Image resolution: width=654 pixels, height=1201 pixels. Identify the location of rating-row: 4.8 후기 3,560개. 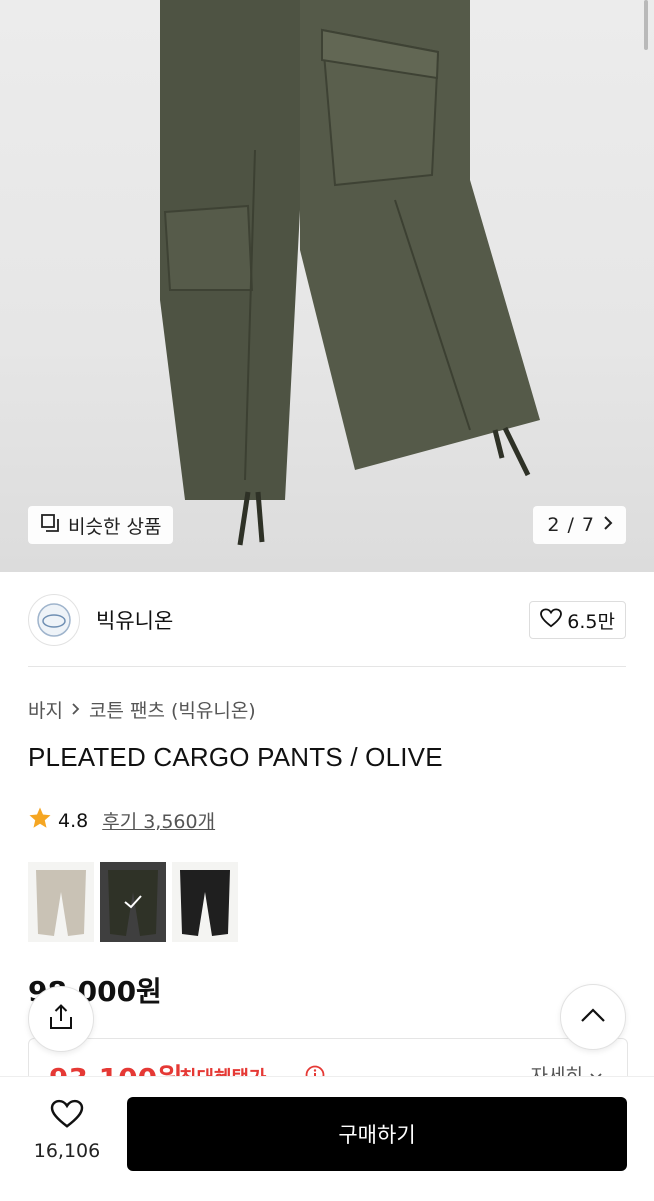
(121, 820).